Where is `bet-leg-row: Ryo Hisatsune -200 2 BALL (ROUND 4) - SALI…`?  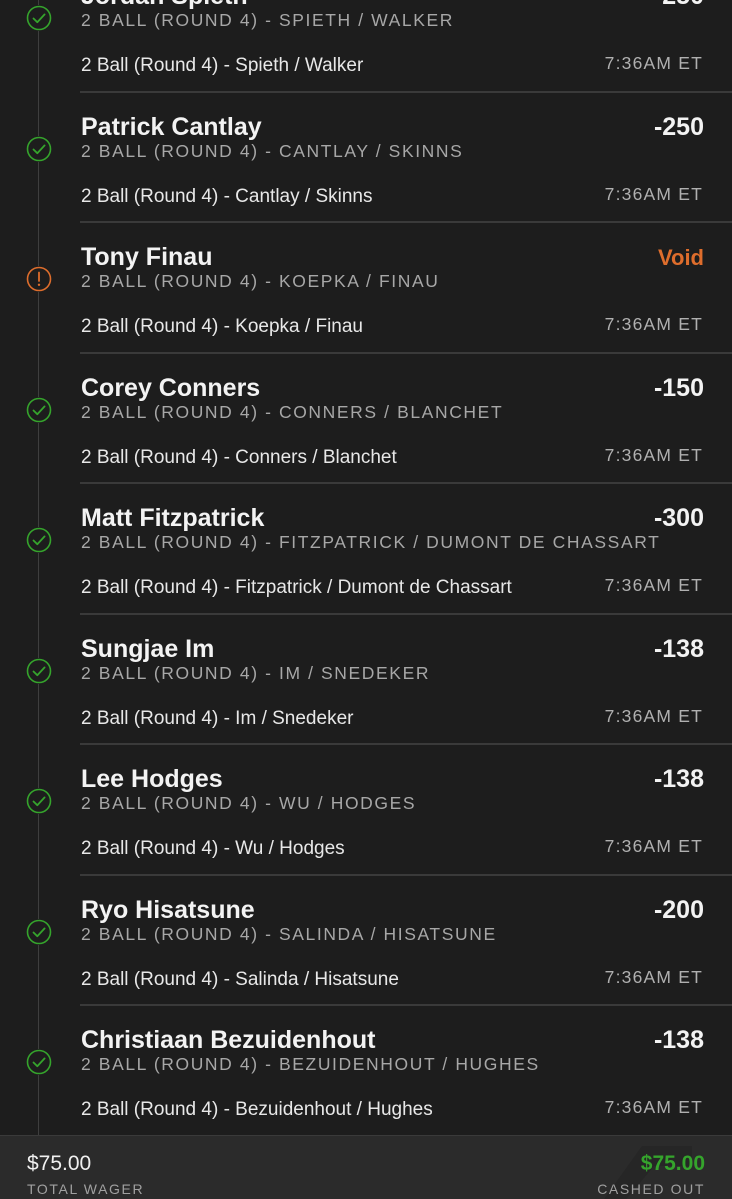 bet-leg-row: Ryo Hisatsune -200 2 BALL (ROUND 4) - SALI… is located at coordinates (366, 941).